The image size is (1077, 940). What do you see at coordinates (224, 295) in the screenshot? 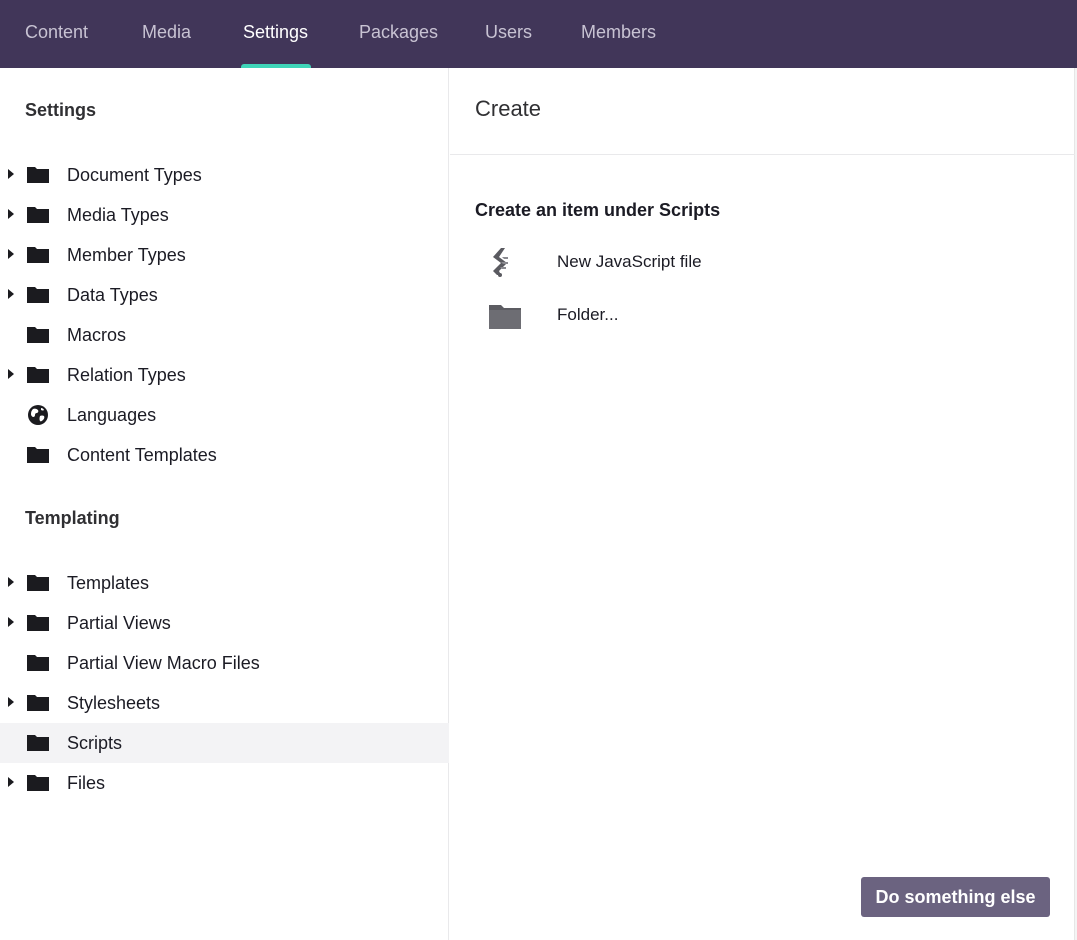
I see `tree-item-data-types: Data Types` at bounding box center [224, 295].